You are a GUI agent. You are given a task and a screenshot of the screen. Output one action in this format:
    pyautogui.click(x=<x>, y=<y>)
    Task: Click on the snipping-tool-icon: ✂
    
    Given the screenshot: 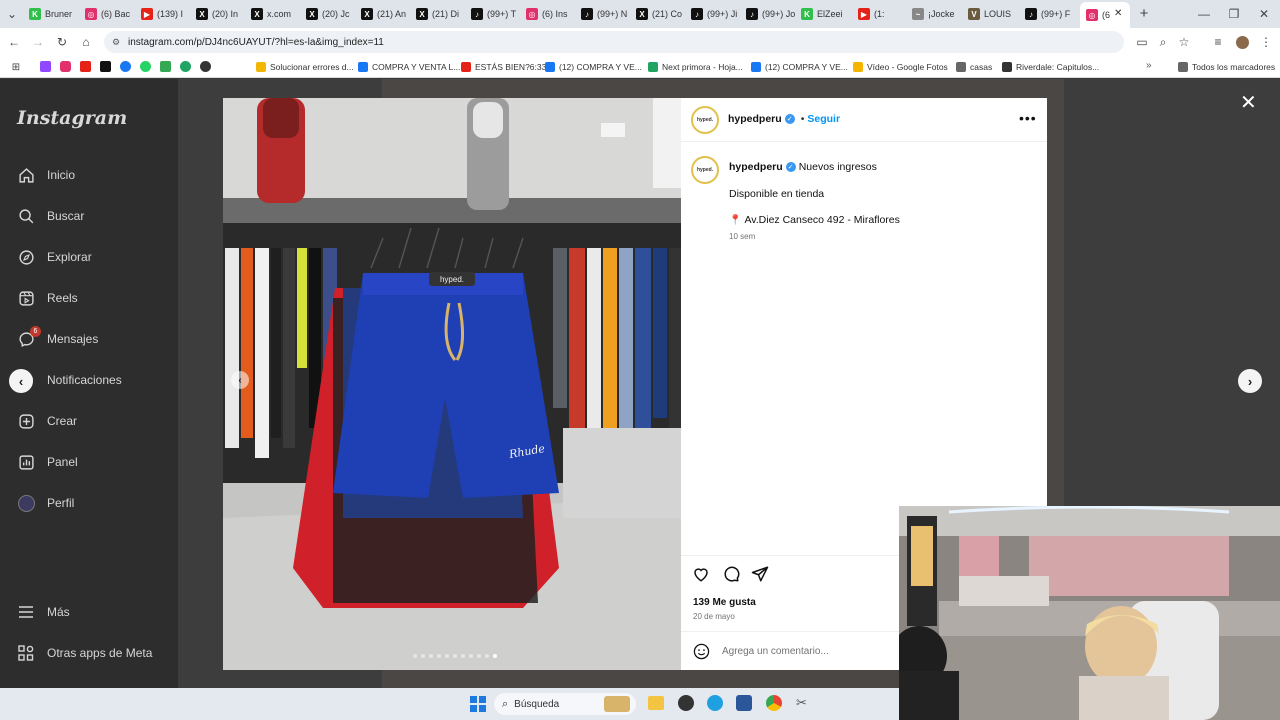 What is the action you would take?
    pyautogui.click(x=804, y=703)
    